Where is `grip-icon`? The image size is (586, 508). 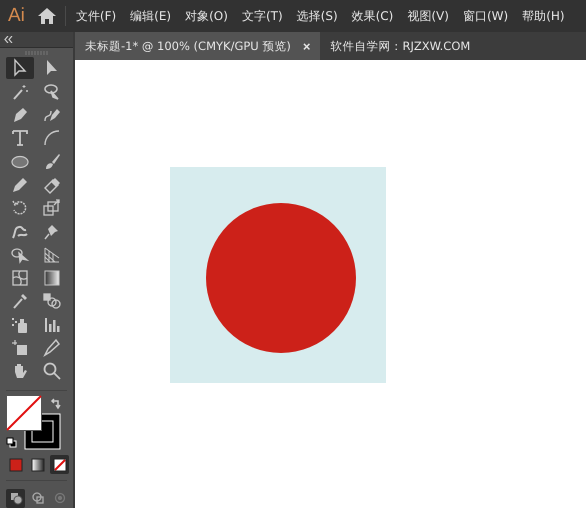
grip-icon is located at coordinates (36, 52).